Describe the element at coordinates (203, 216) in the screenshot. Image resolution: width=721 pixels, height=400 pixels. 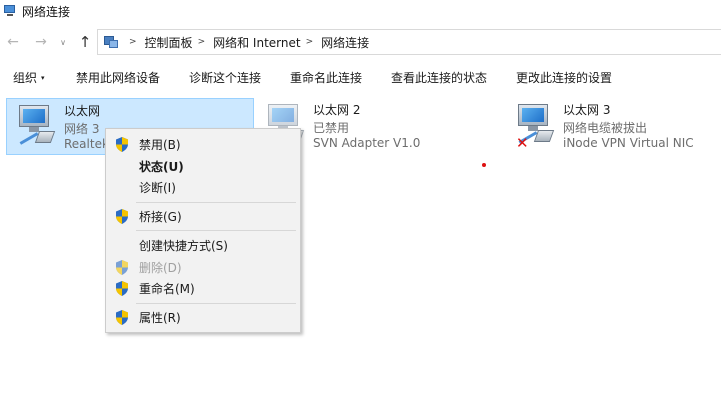
I see `menu-item-bridge: 桥接(G)` at that location.